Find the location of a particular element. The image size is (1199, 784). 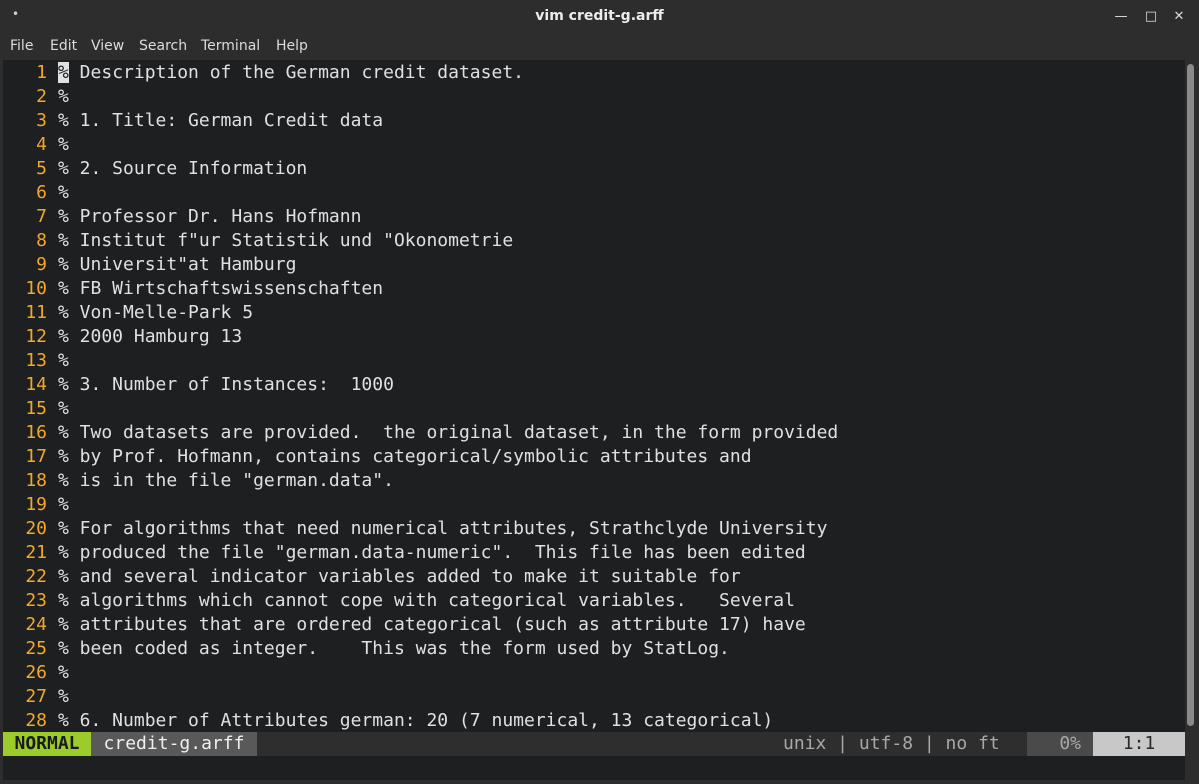

line-number: 2 is located at coordinates (41, 96).